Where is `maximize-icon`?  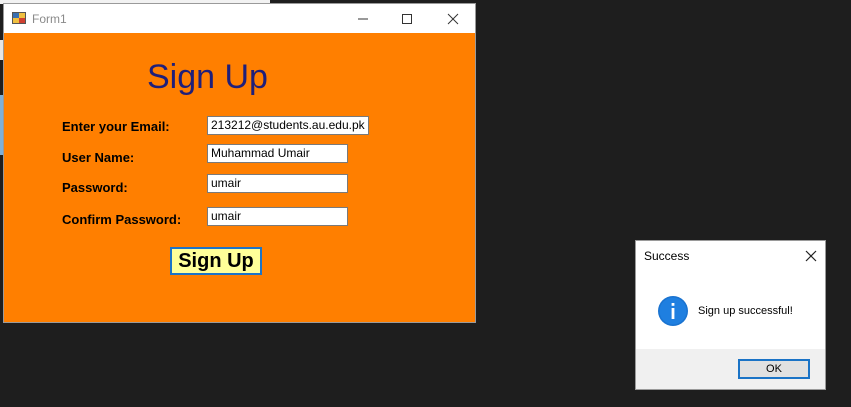 maximize-icon is located at coordinates (407, 18).